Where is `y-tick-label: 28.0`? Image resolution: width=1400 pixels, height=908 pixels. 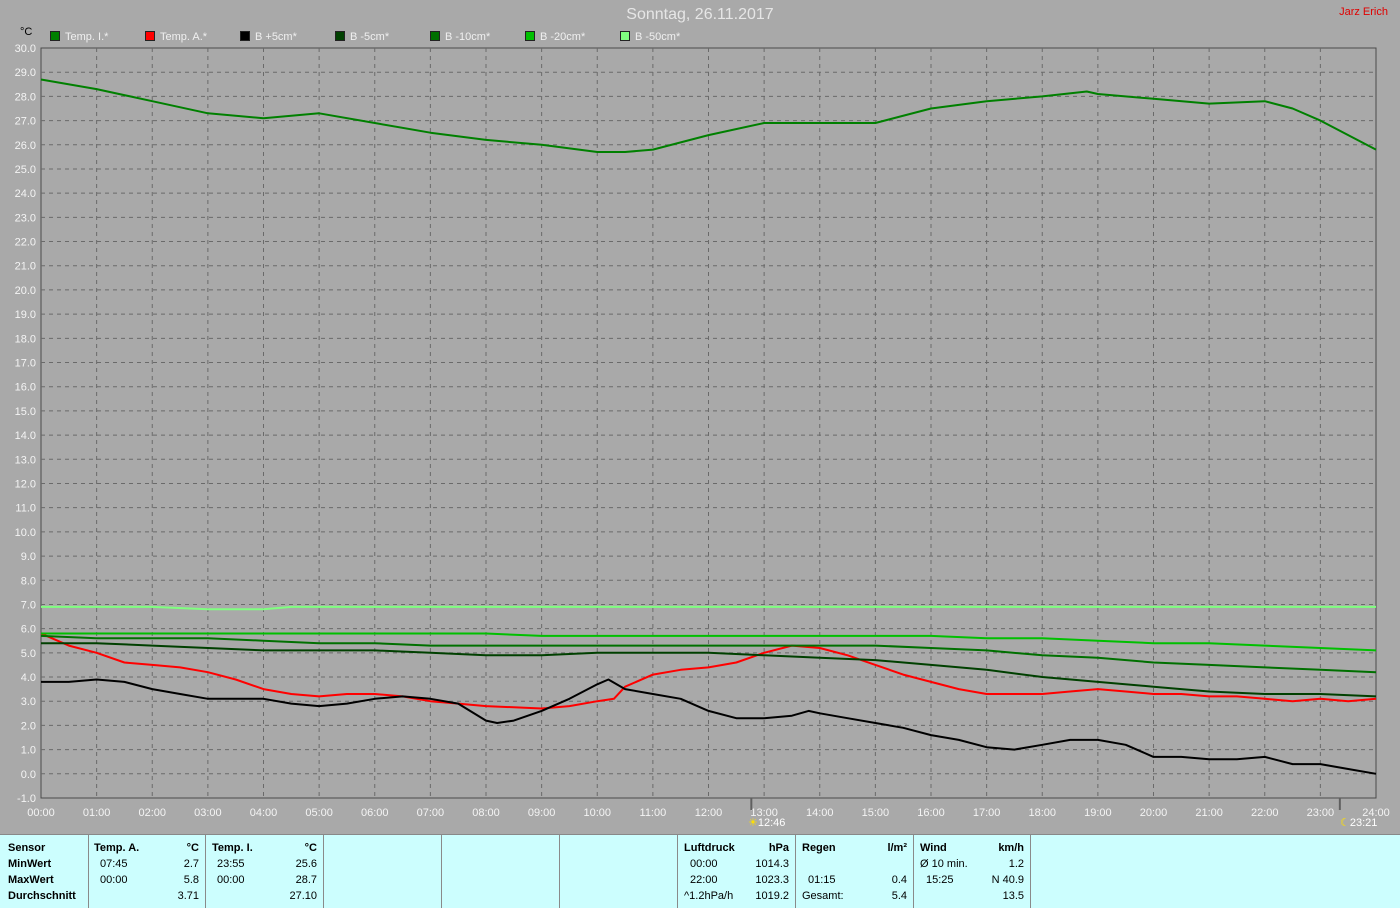 y-tick-label: 28.0 is located at coordinates (25, 97).